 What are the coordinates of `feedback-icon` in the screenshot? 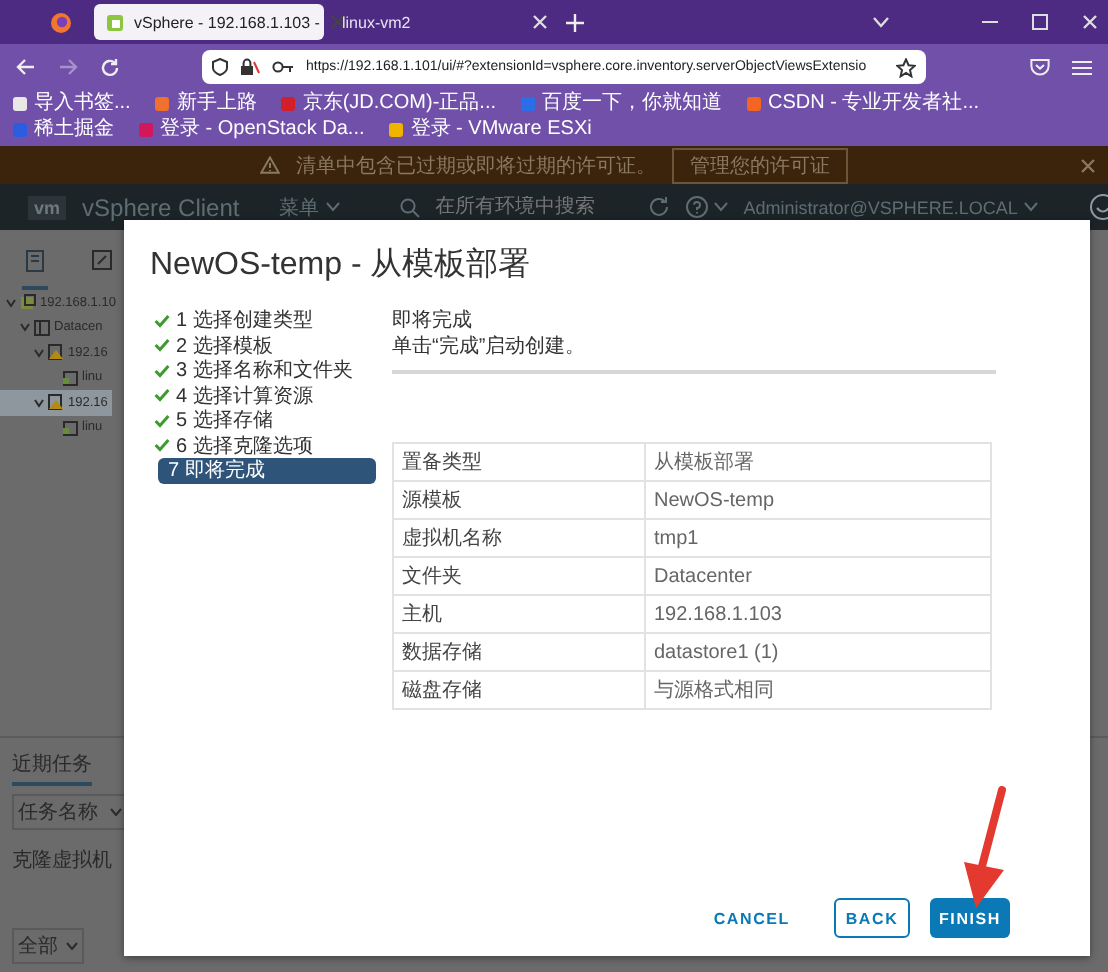 It's located at (1098, 207).